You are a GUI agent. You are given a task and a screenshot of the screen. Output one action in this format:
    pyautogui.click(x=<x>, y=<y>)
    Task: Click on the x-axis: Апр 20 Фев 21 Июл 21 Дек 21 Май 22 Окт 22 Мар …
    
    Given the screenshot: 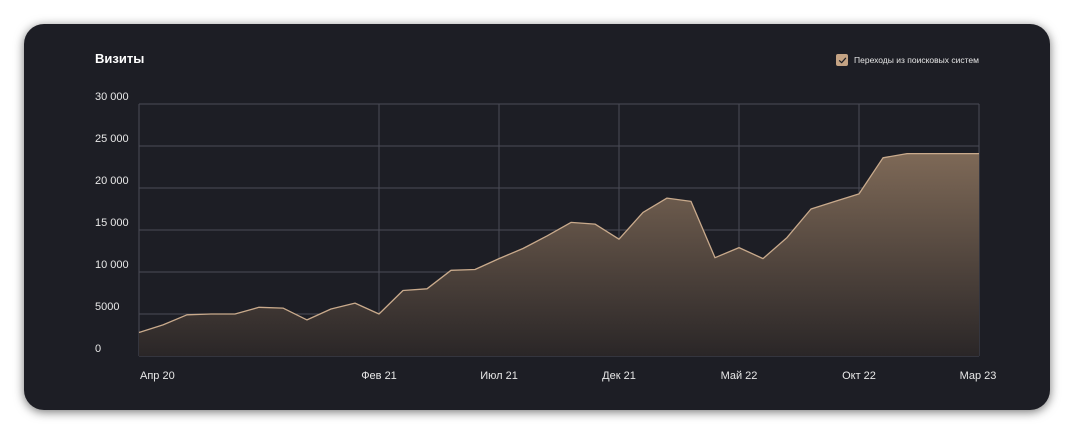 What is the action you would take?
    pyautogui.click(x=568, y=376)
    